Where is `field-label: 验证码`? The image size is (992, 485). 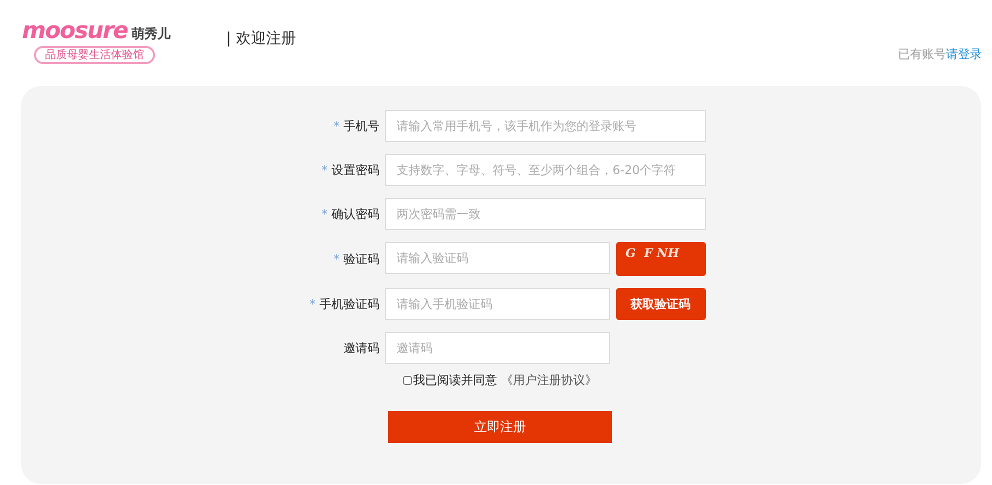 field-label: 验证码 is located at coordinates (362, 259).